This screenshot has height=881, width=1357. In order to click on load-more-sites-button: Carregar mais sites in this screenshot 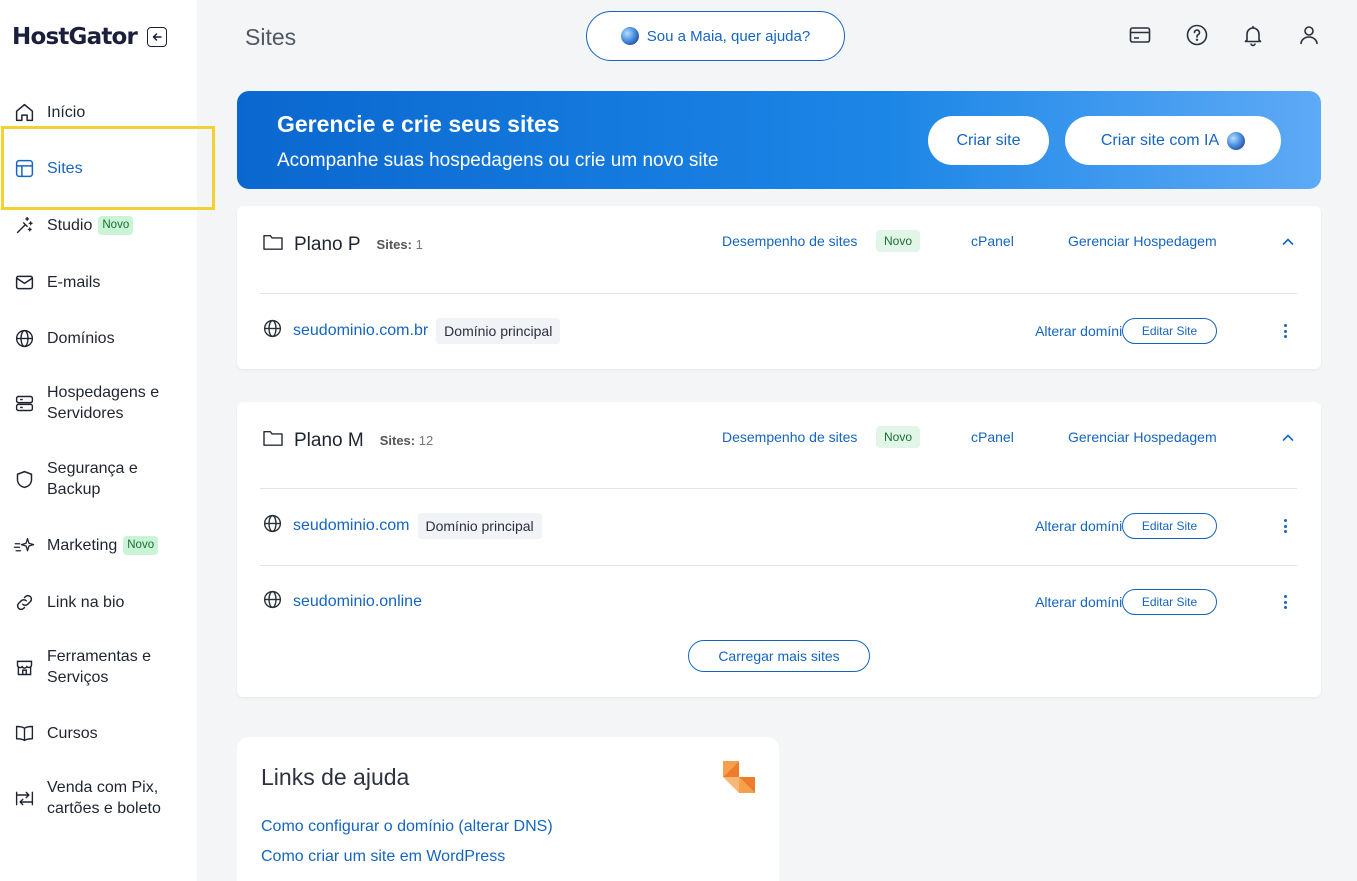, I will do `click(779, 656)`.